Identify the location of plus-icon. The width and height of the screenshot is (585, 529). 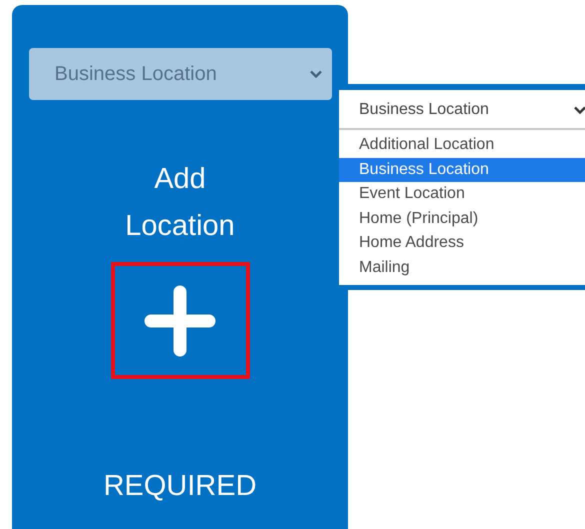
(180, 321).